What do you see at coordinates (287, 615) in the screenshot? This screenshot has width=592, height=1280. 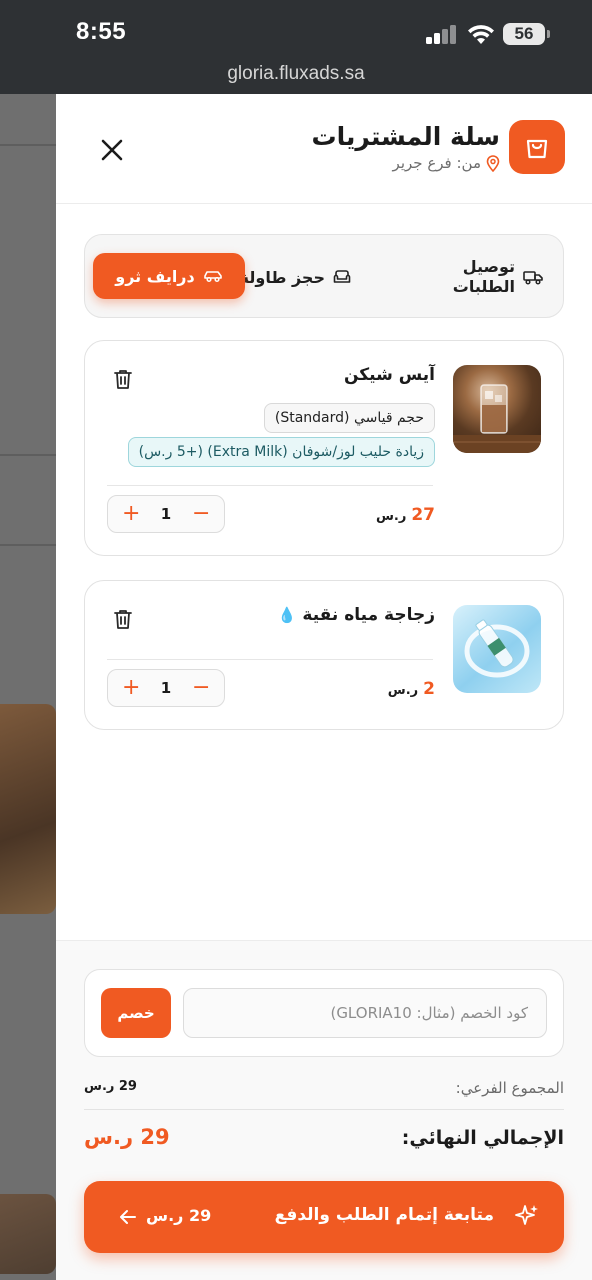 I see `water-drop-icon: 💧` at bounding box center [287, 615].